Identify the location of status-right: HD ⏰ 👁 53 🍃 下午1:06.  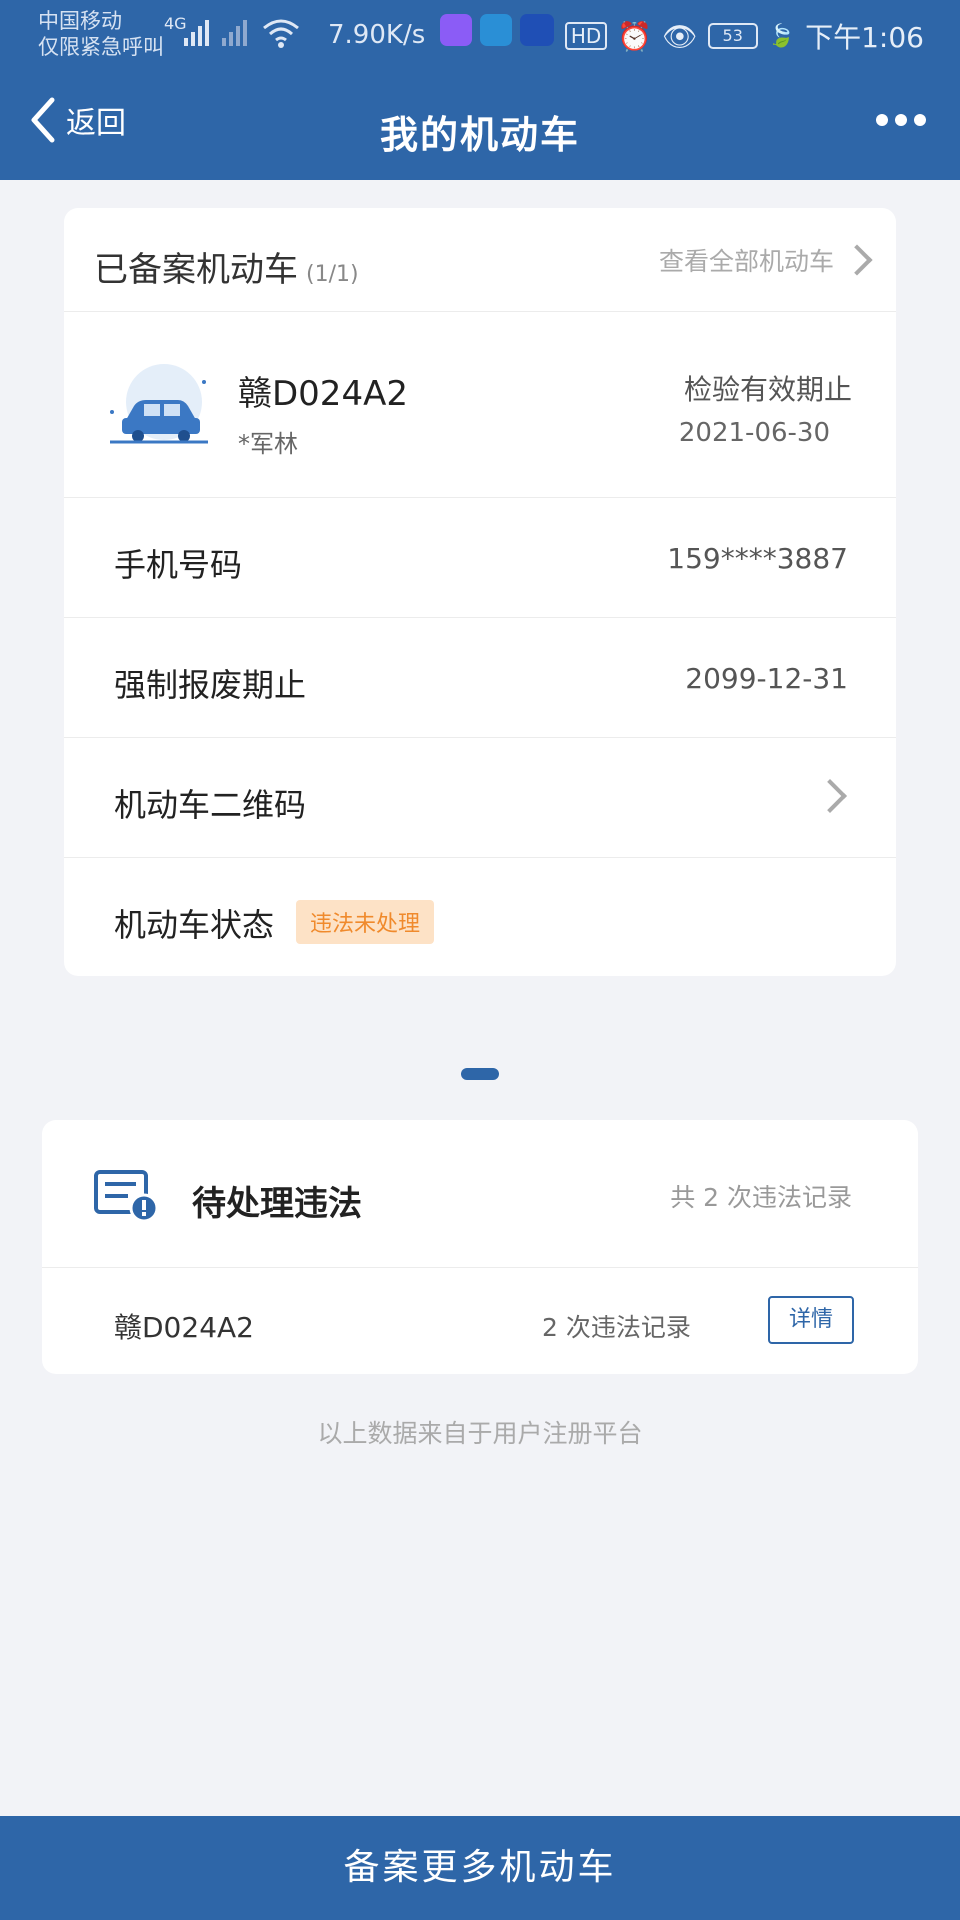
(744, 36).